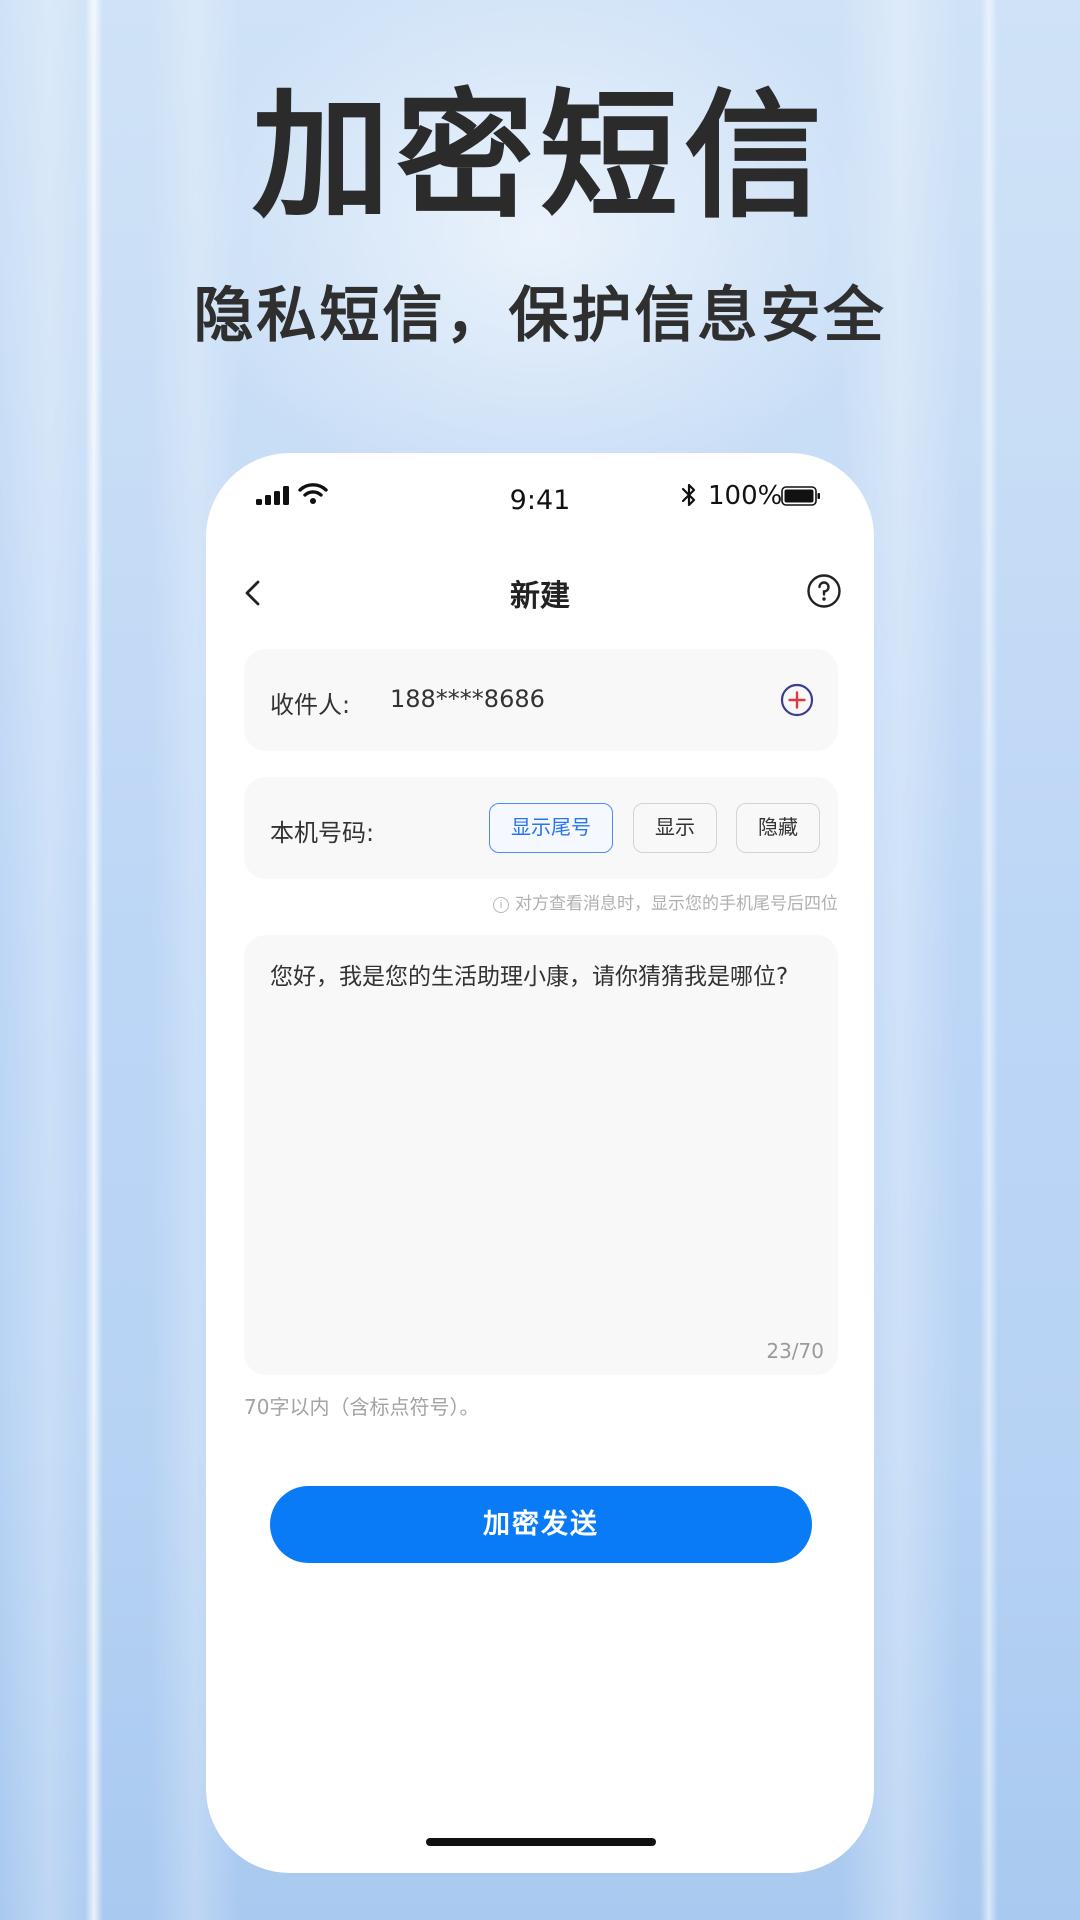  I want to click on recipient-label: 收件人:, so click(310, 705).